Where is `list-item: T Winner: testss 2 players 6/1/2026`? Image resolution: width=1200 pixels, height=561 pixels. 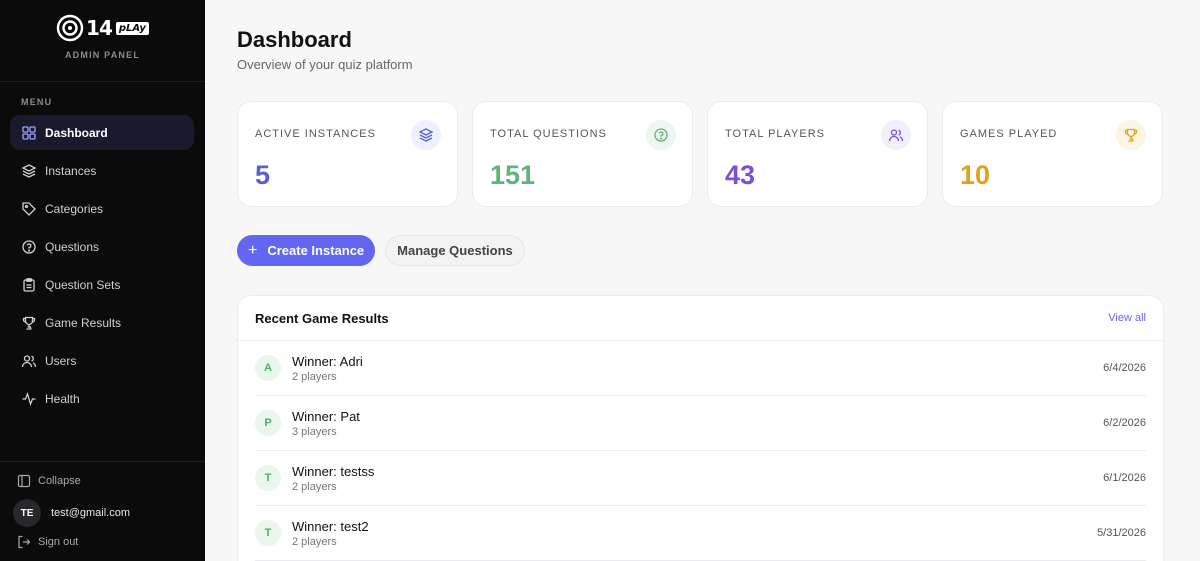
list-item: T Winner: testss 2 players 6/1/2026 is located at coordinates (700, 478).